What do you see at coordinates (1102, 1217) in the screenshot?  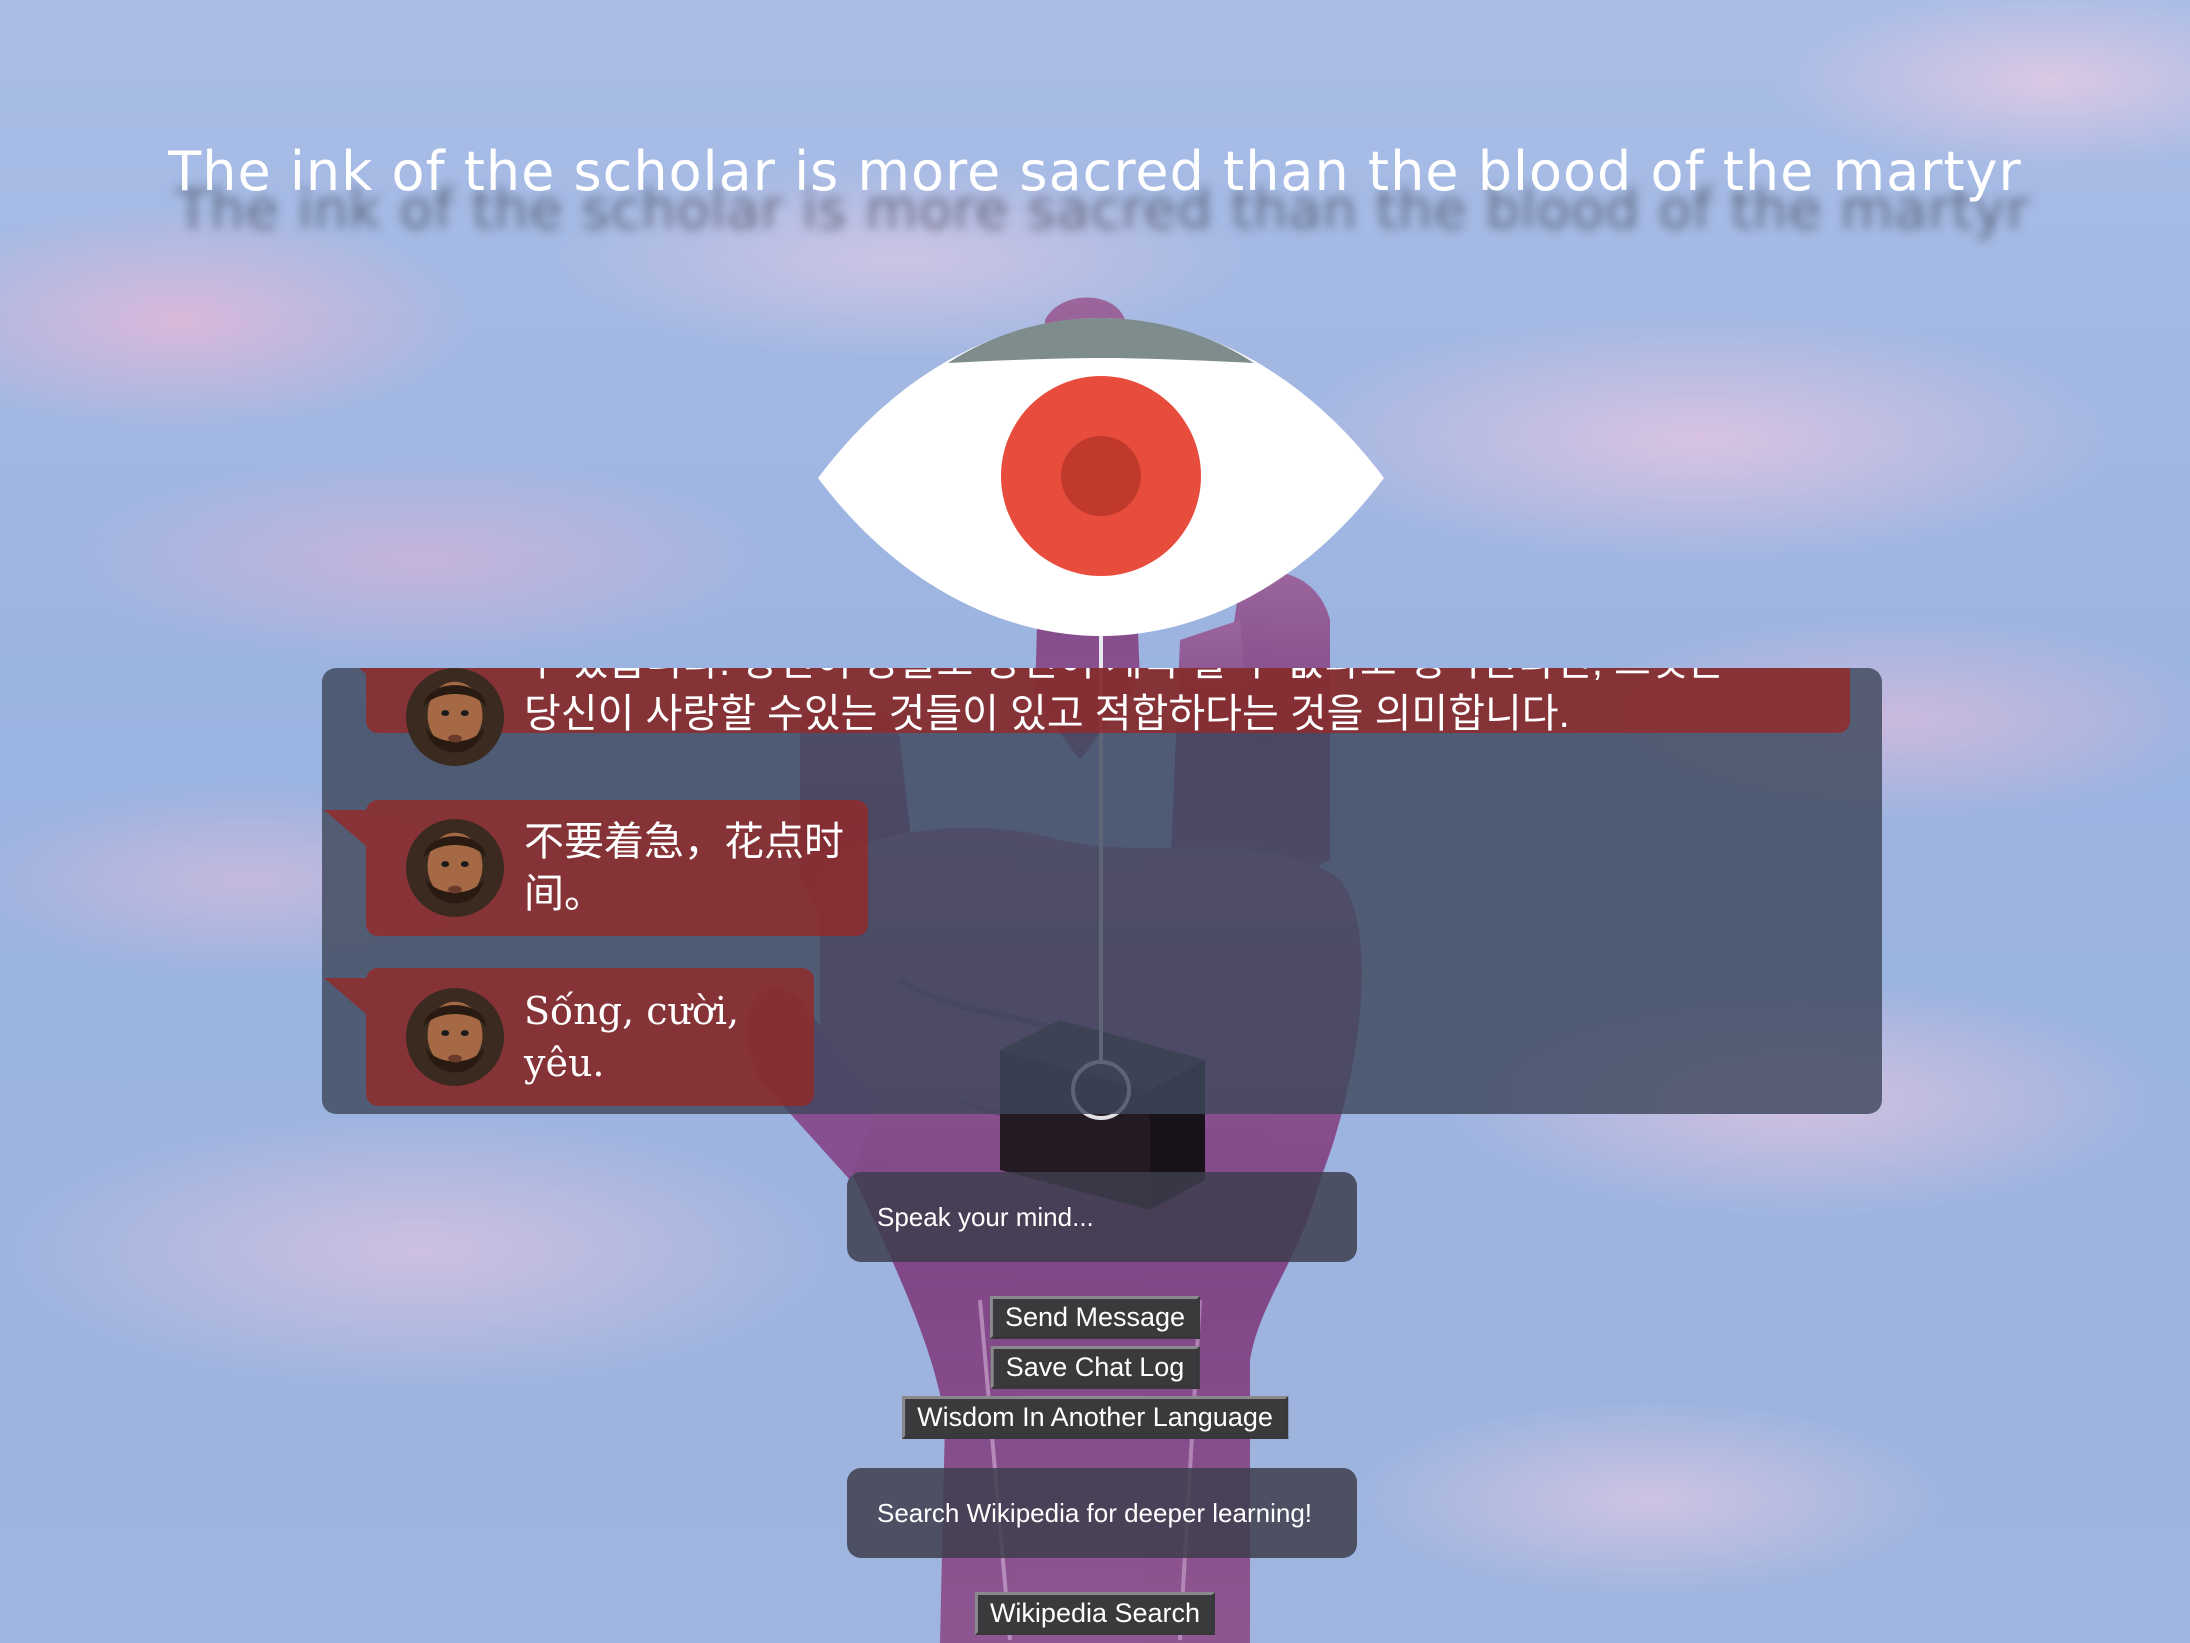 I see `message-input` at bounding box center [1102, 1217].